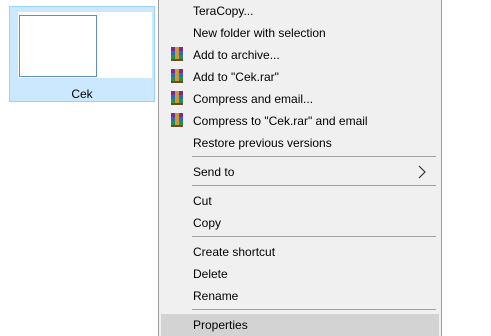 Image resolution: width=491 pixels, height=336 pixels. I want to click on menu-item-restore-previous-versions: Restore previous versions, so click(300, 143).